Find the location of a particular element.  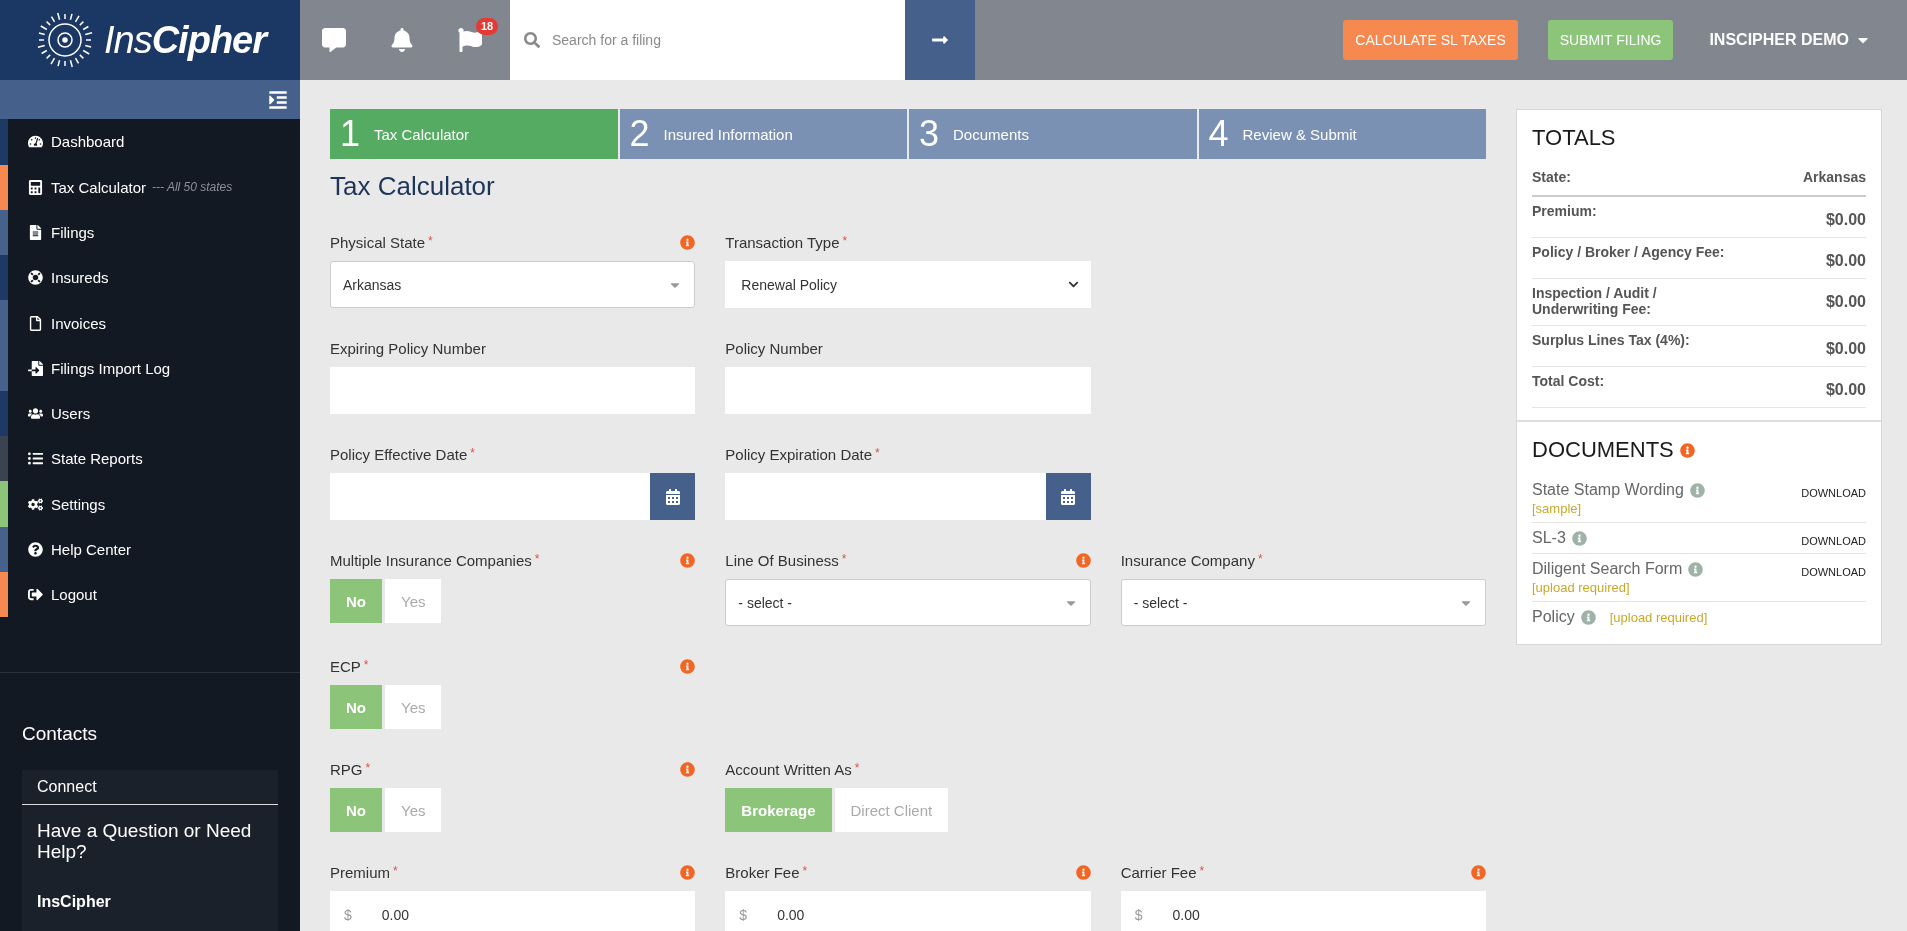

field-label: Line Of Business * is located at coordinates (786, 560).